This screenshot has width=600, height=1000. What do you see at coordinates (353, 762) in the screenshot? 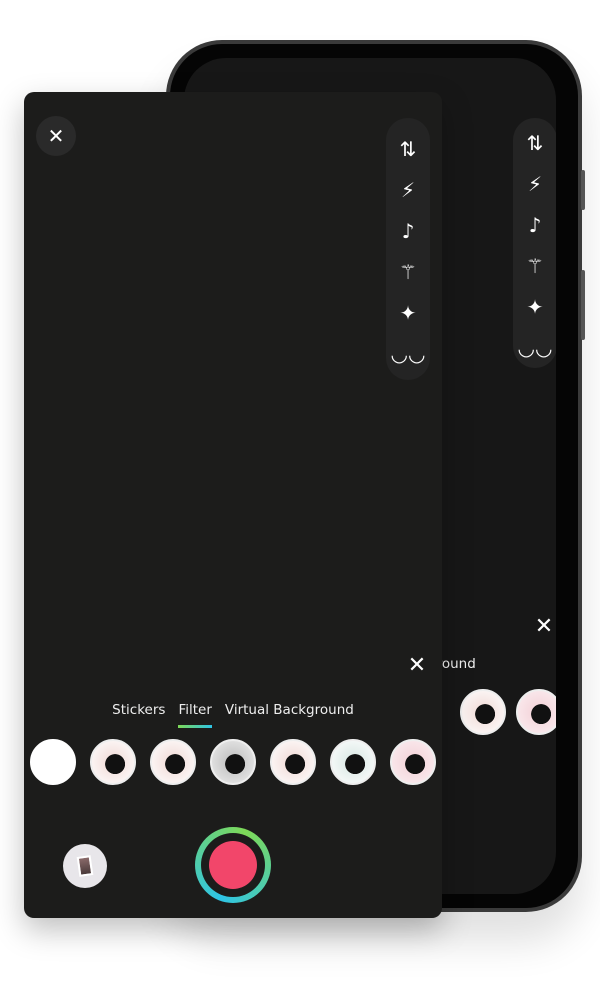
I see `filter-cool` at bounding box center [353, 762].